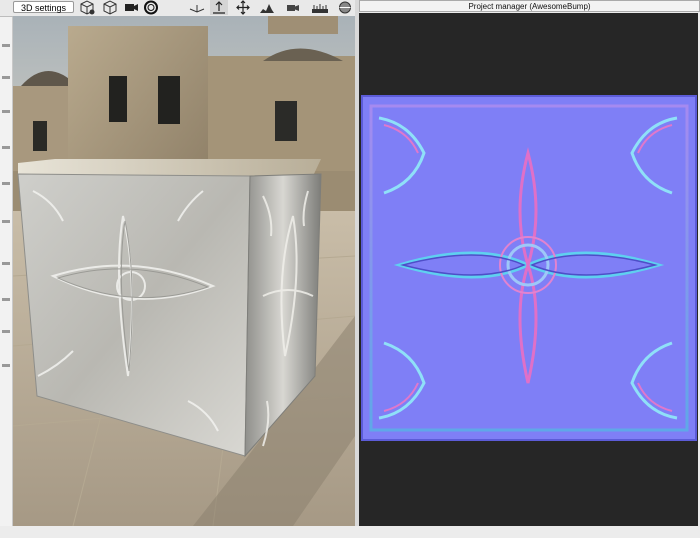 The image size is (700, 538). What do you see at coordinates (267, 7) in the screenshot?
I see `histogram-icon` at bounding box center [267, 7].